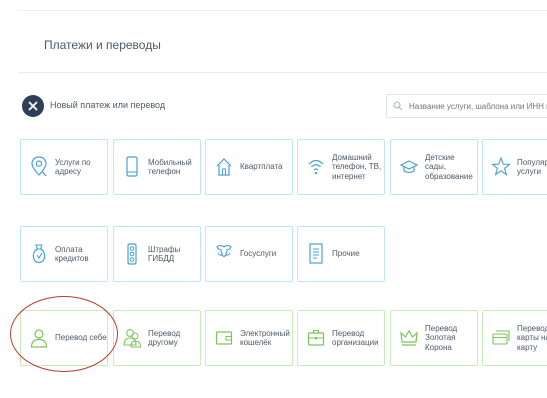 This screenshot has width=547, height=398. Describe the element at coordinates (39, 338) in the screenshot. I see `person-icon` at that location.